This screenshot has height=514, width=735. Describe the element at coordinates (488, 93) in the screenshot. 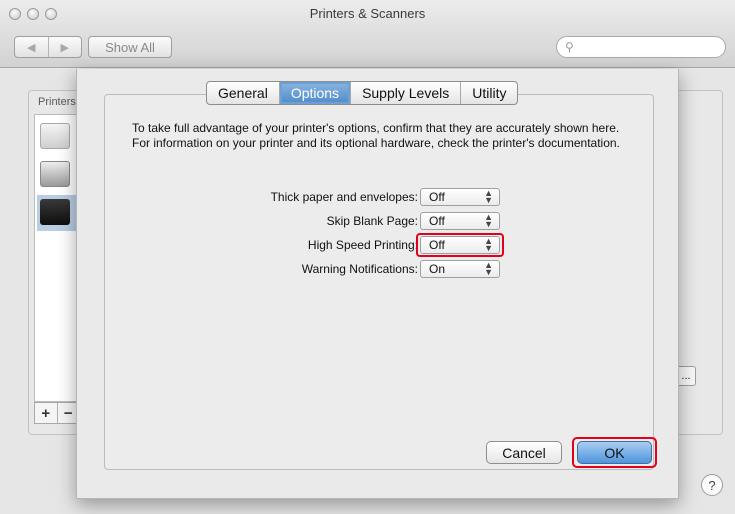

I see `tab-utility: Utility` at that location.